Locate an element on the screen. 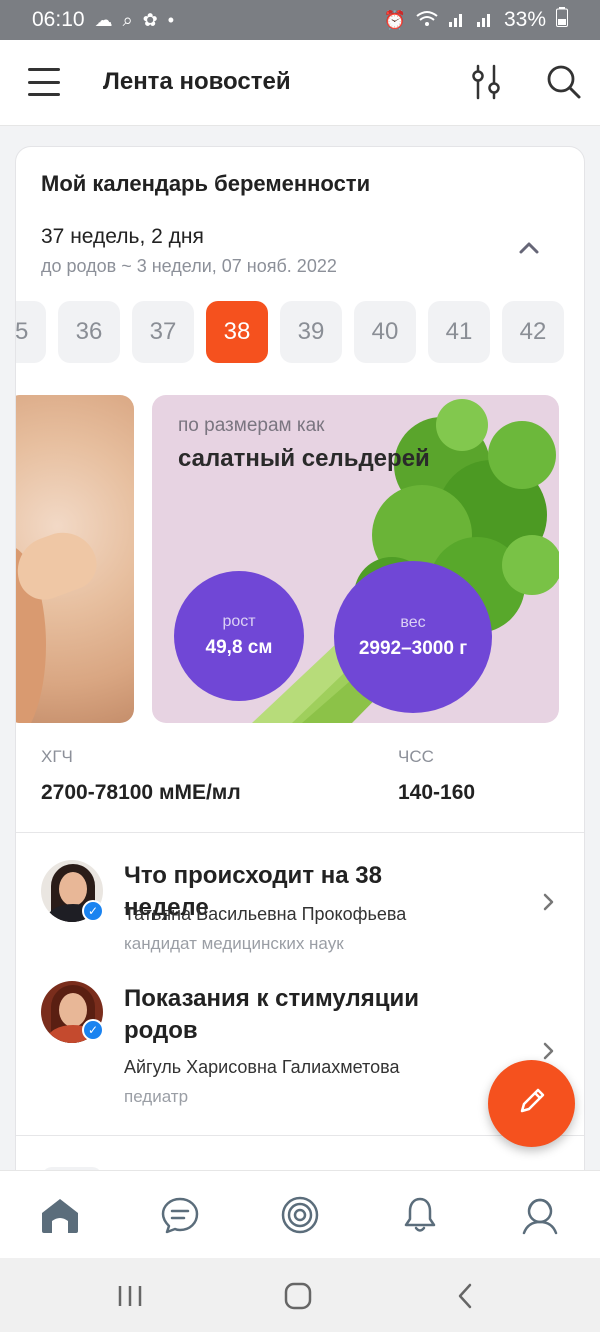 Image resolution: width=600 pixels, height=1332 pixels. profile-icon is located at coordinates (540, 1215).